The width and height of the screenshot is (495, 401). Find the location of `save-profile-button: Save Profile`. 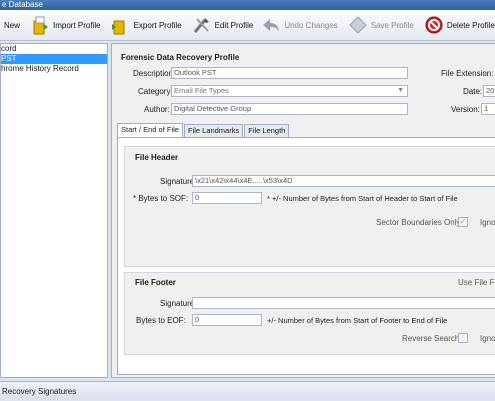

save-profile-button: Save Profile is located at coordinates (381, 25).